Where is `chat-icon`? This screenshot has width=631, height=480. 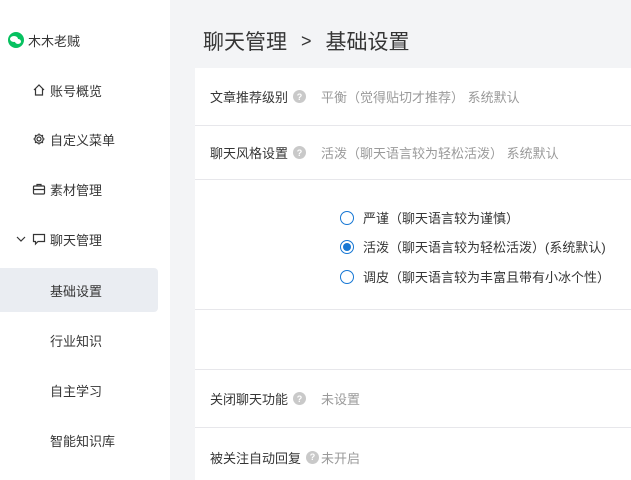
chat-icon is located at coordinates (39, 239).